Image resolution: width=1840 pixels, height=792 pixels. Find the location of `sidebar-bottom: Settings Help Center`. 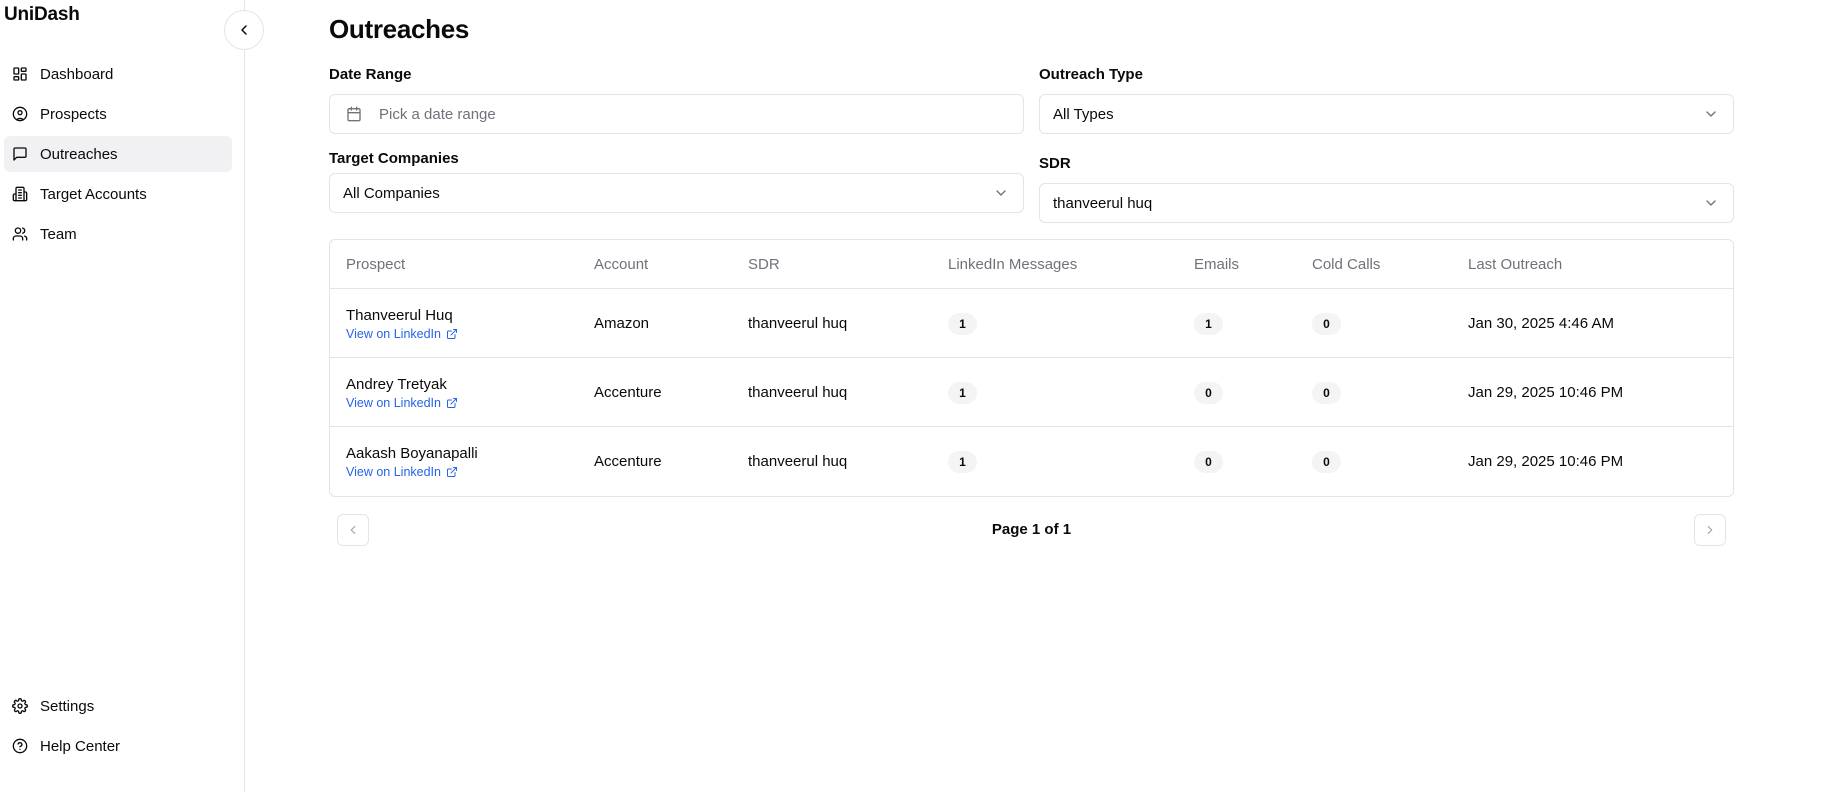

sidebar-bottom: Settings Help Center is located at coordinates (118, 728).